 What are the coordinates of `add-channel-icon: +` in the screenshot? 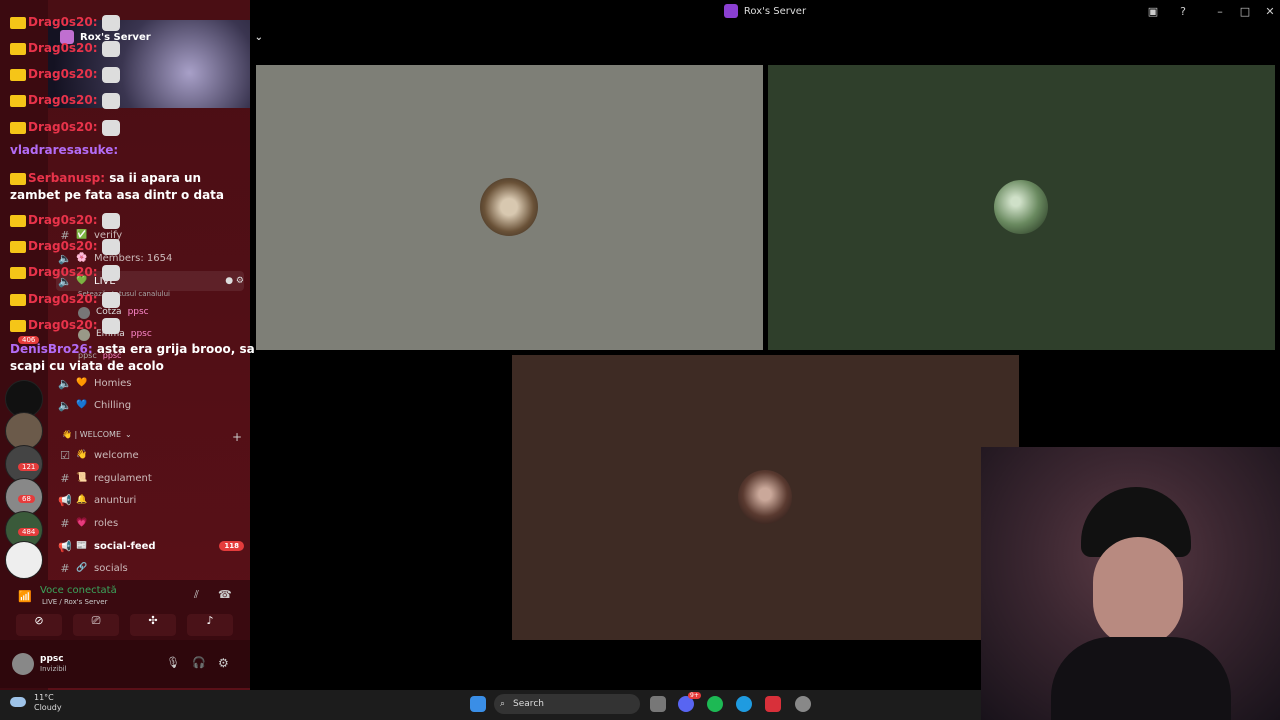 It's located at (237, 437).